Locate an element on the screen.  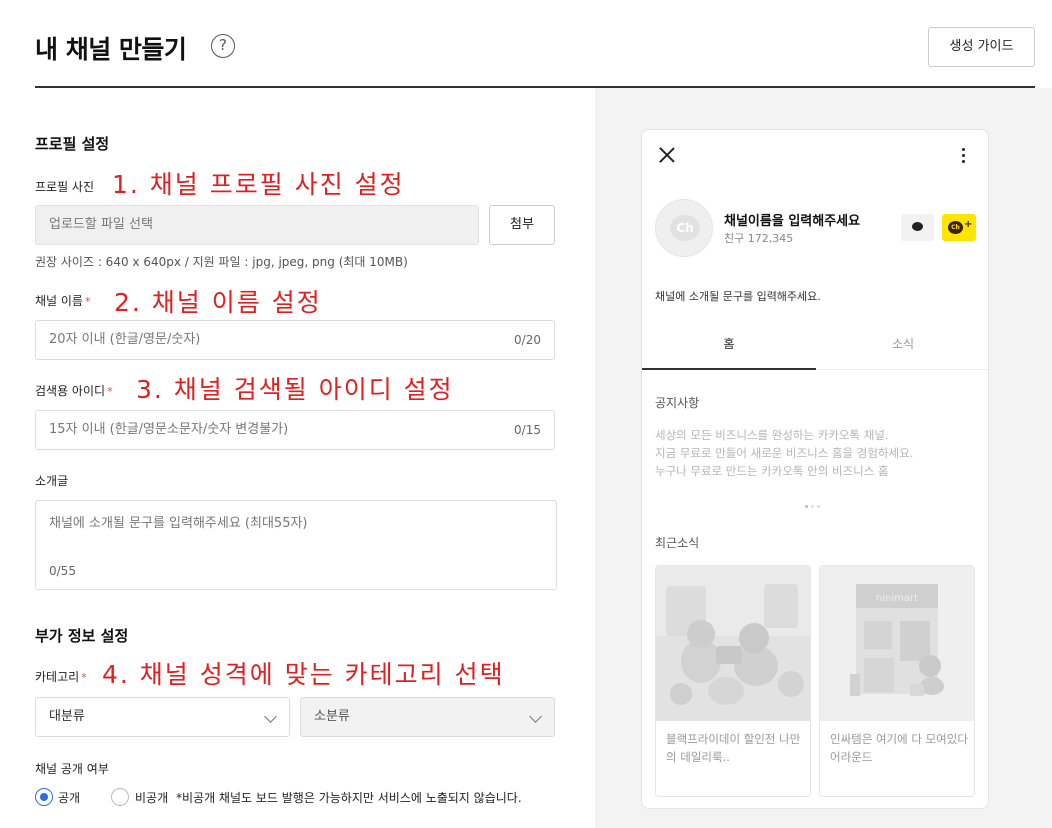
minor-category-value: 소분류 is located at coordinates (332, 716).